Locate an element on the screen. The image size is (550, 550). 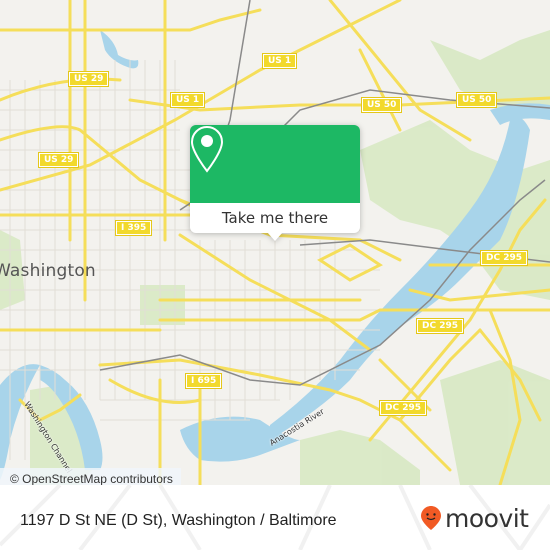
moovit-logo: moovit is located at coordinates (474, 518).